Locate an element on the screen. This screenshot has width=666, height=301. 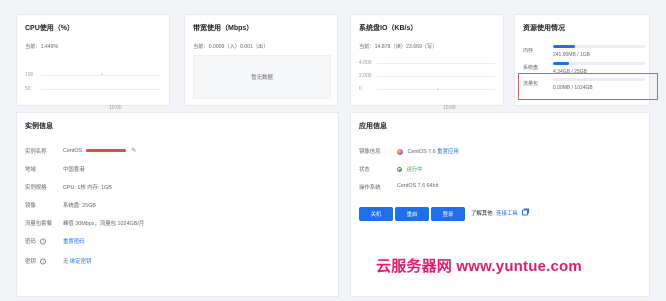
password-key-wrap: 密码 i is located at coordinates (36, 241).